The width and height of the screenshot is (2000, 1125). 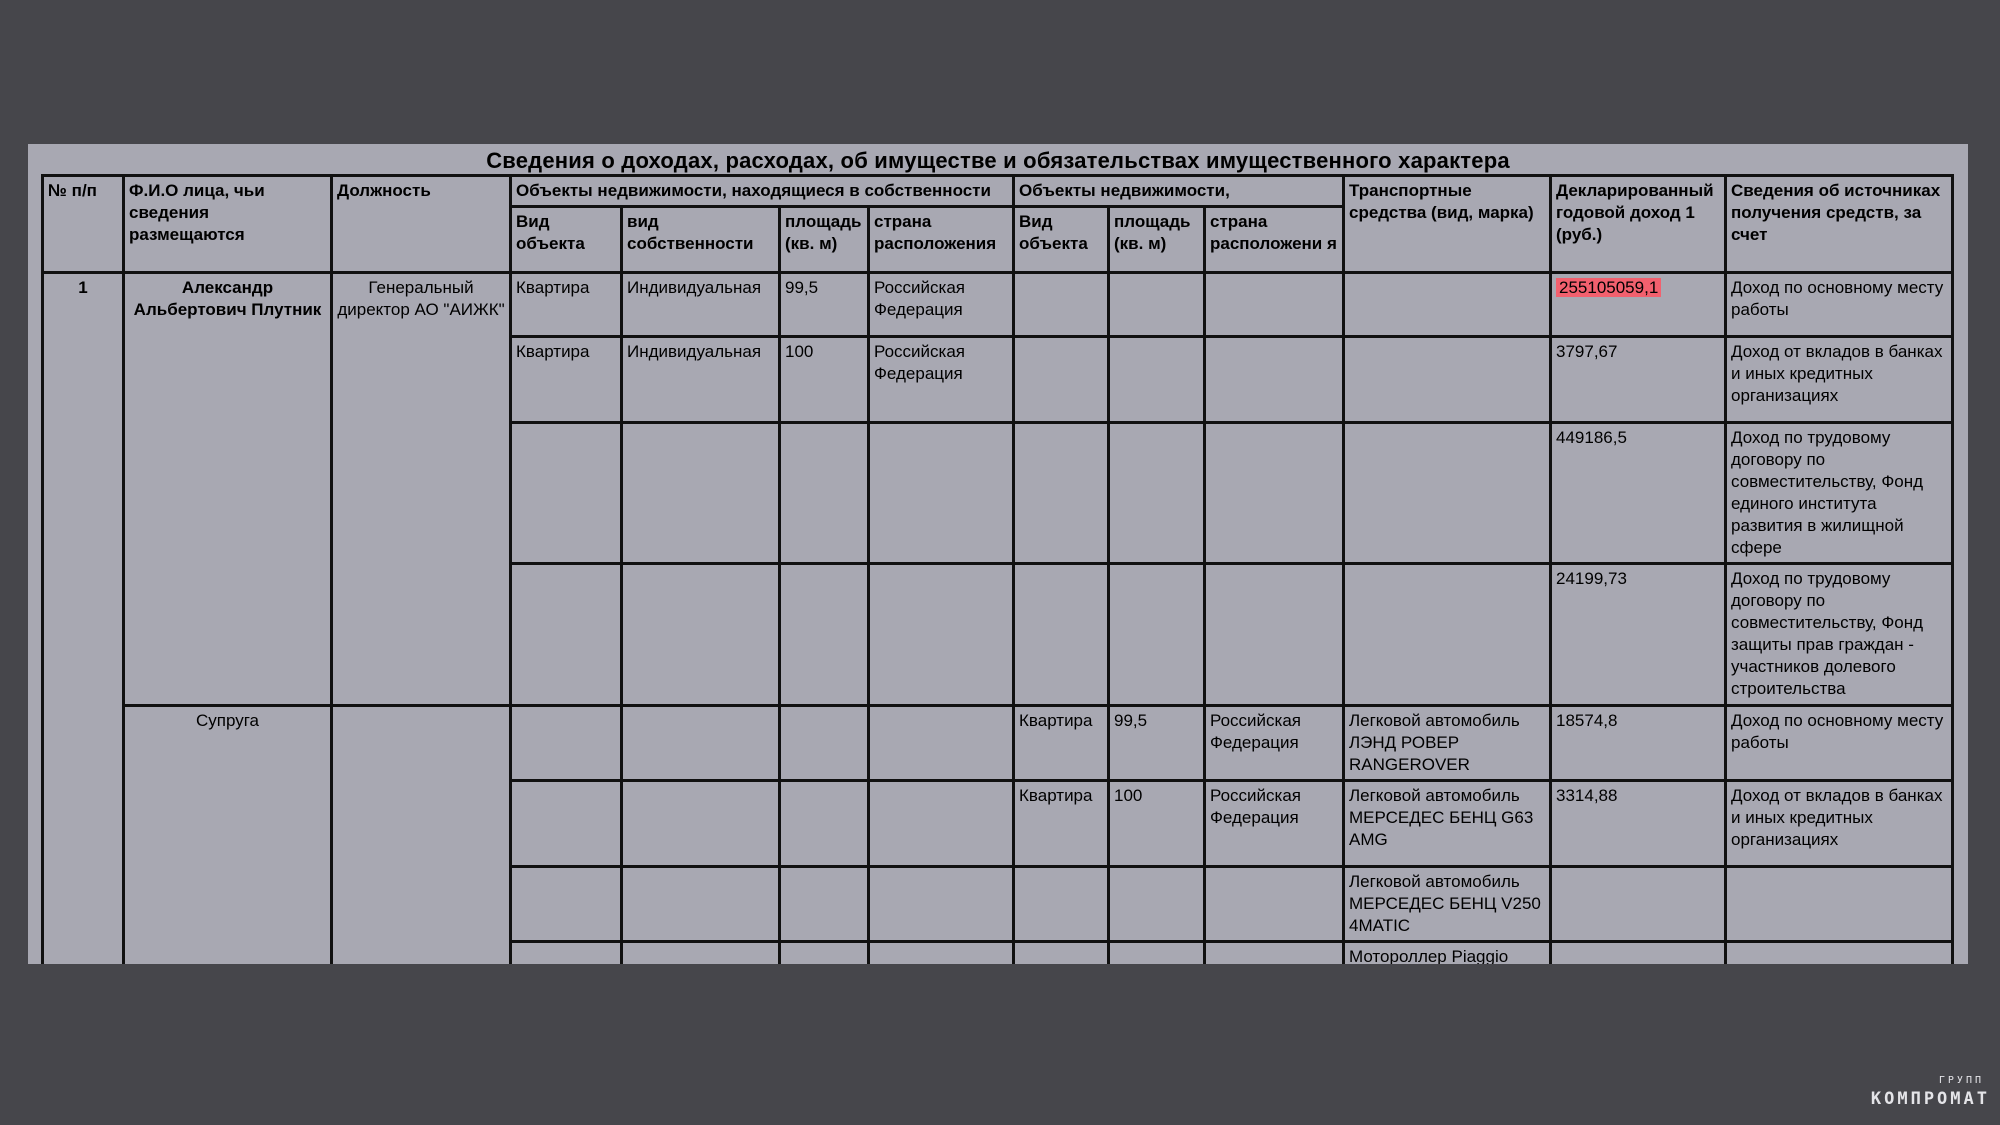 I want to click on income-cell: 3314,88, so click(x=1638, y=823).